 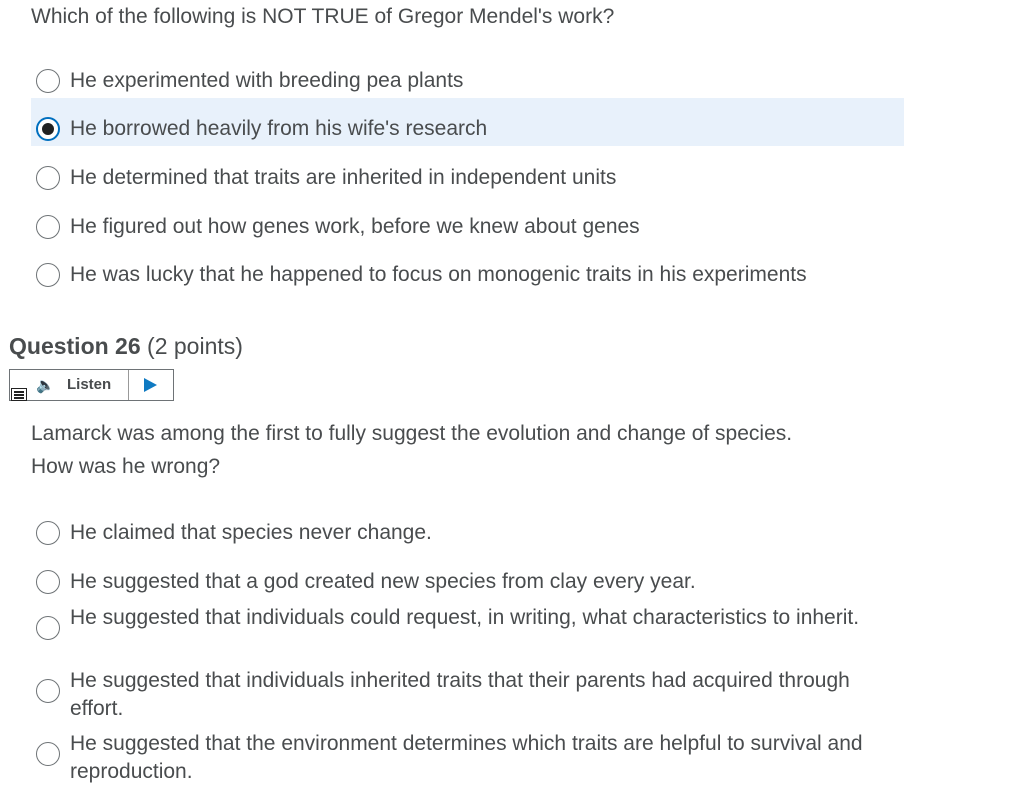 What do you see at coordinates (89, 384) in the screenshot?
I see `listen-label: Listen` at bounding box center [89, 384].